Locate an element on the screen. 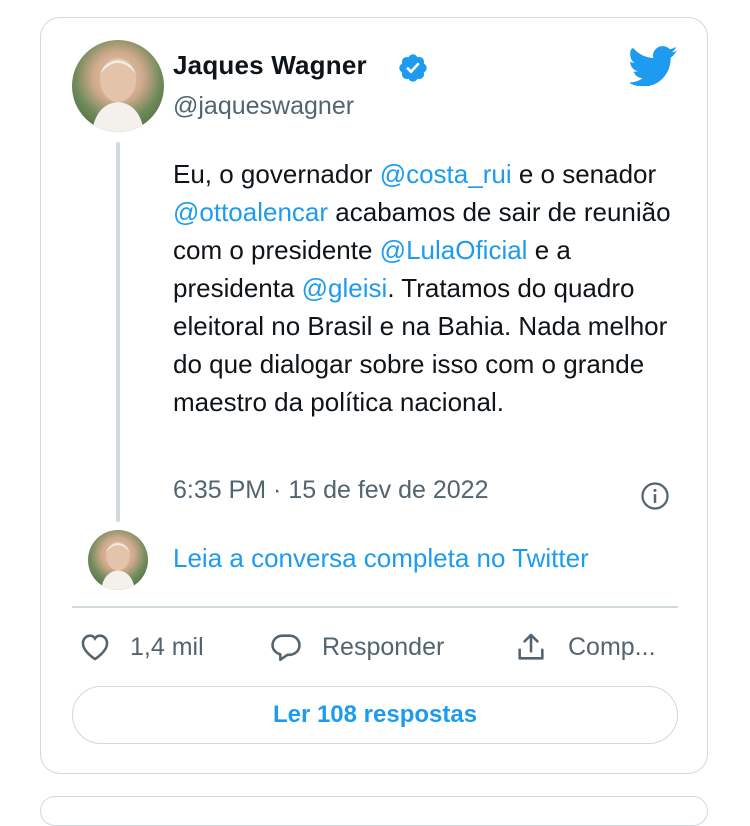 This screenshot has width=750, height=826. reply-bubble-icon is located at coordinates (286, 648).